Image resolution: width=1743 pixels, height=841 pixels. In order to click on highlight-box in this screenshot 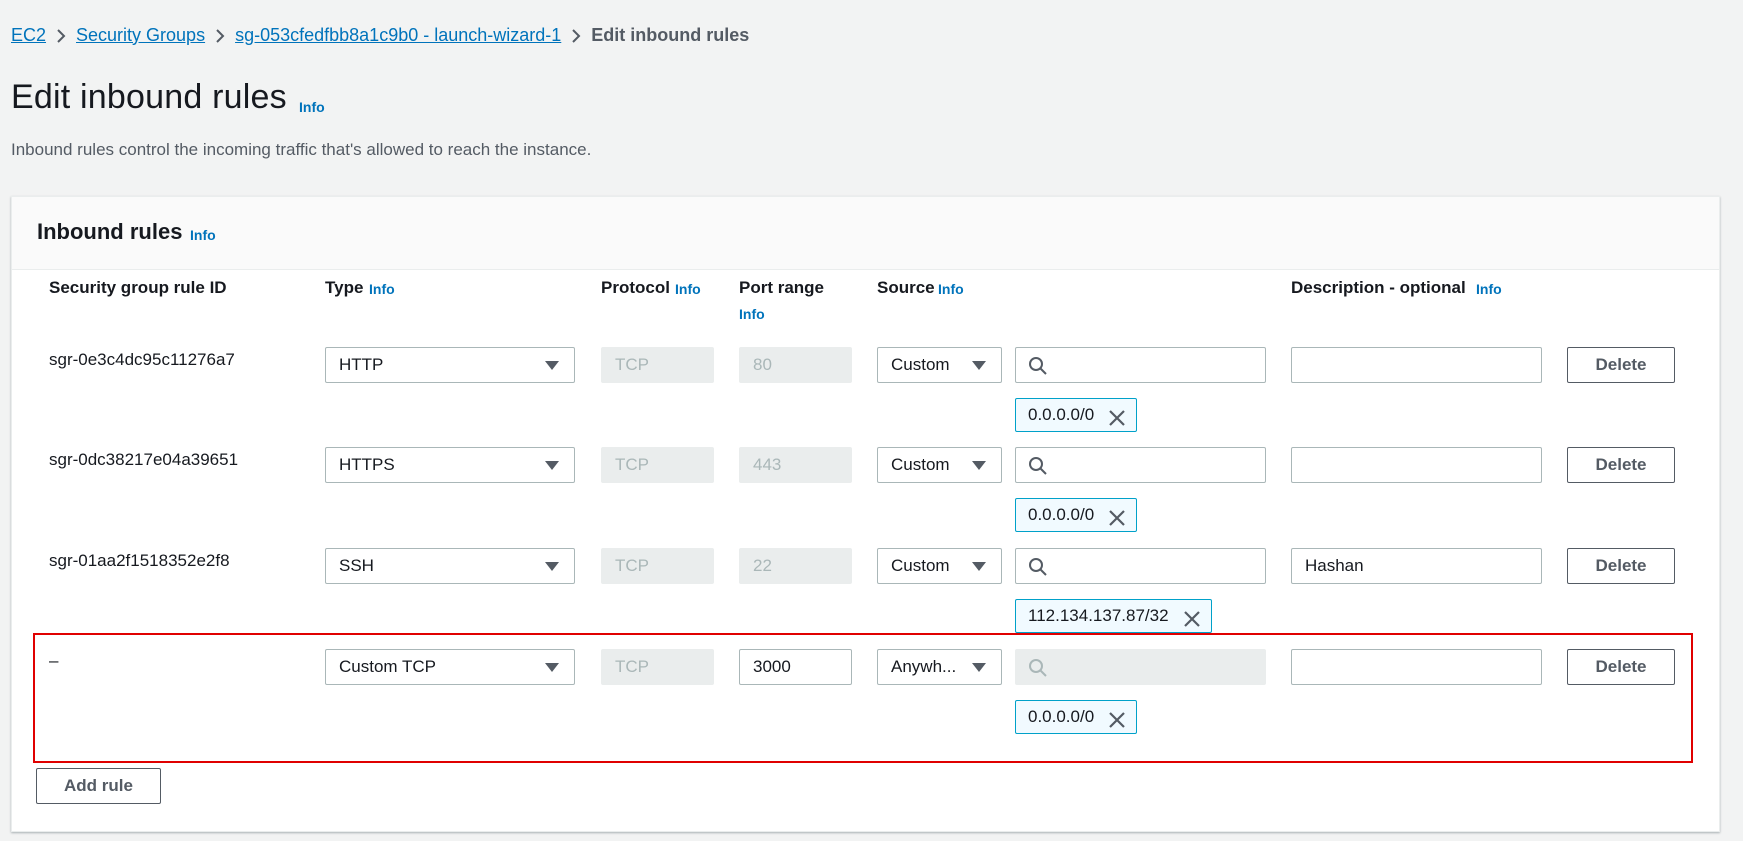, I will do `click(863, 698)`.